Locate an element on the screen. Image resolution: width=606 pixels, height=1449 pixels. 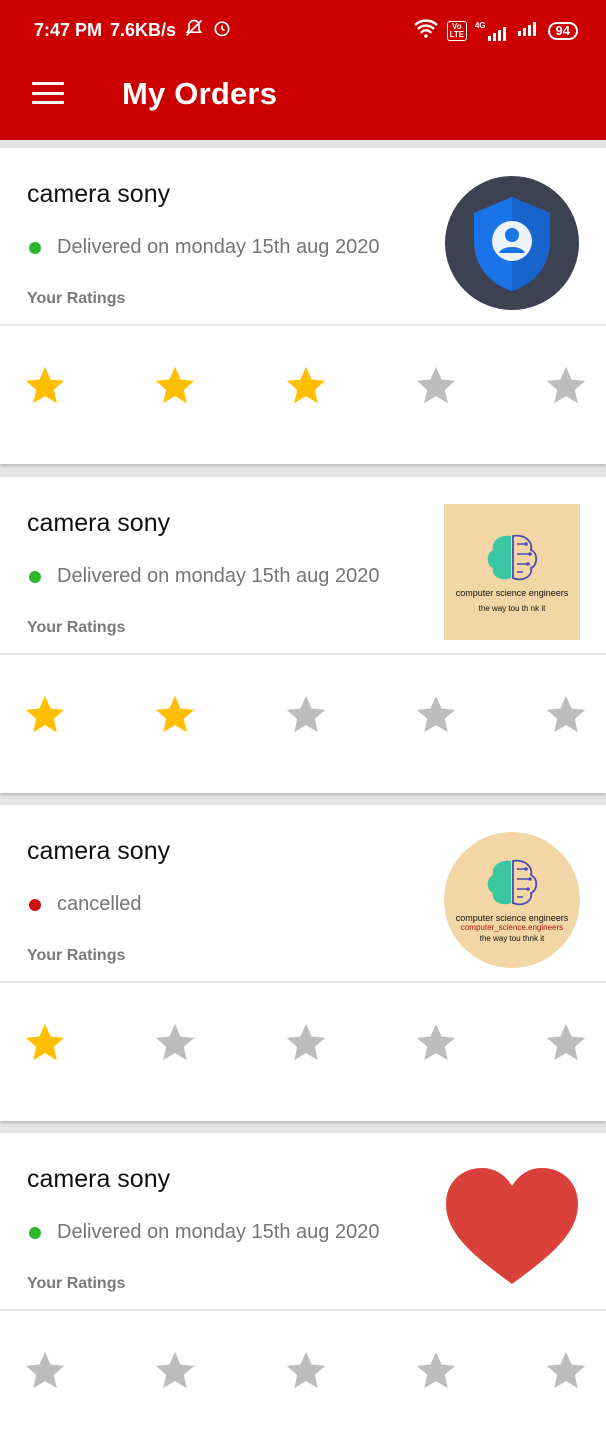
wifi-icon is located at coordinates (426, 30).